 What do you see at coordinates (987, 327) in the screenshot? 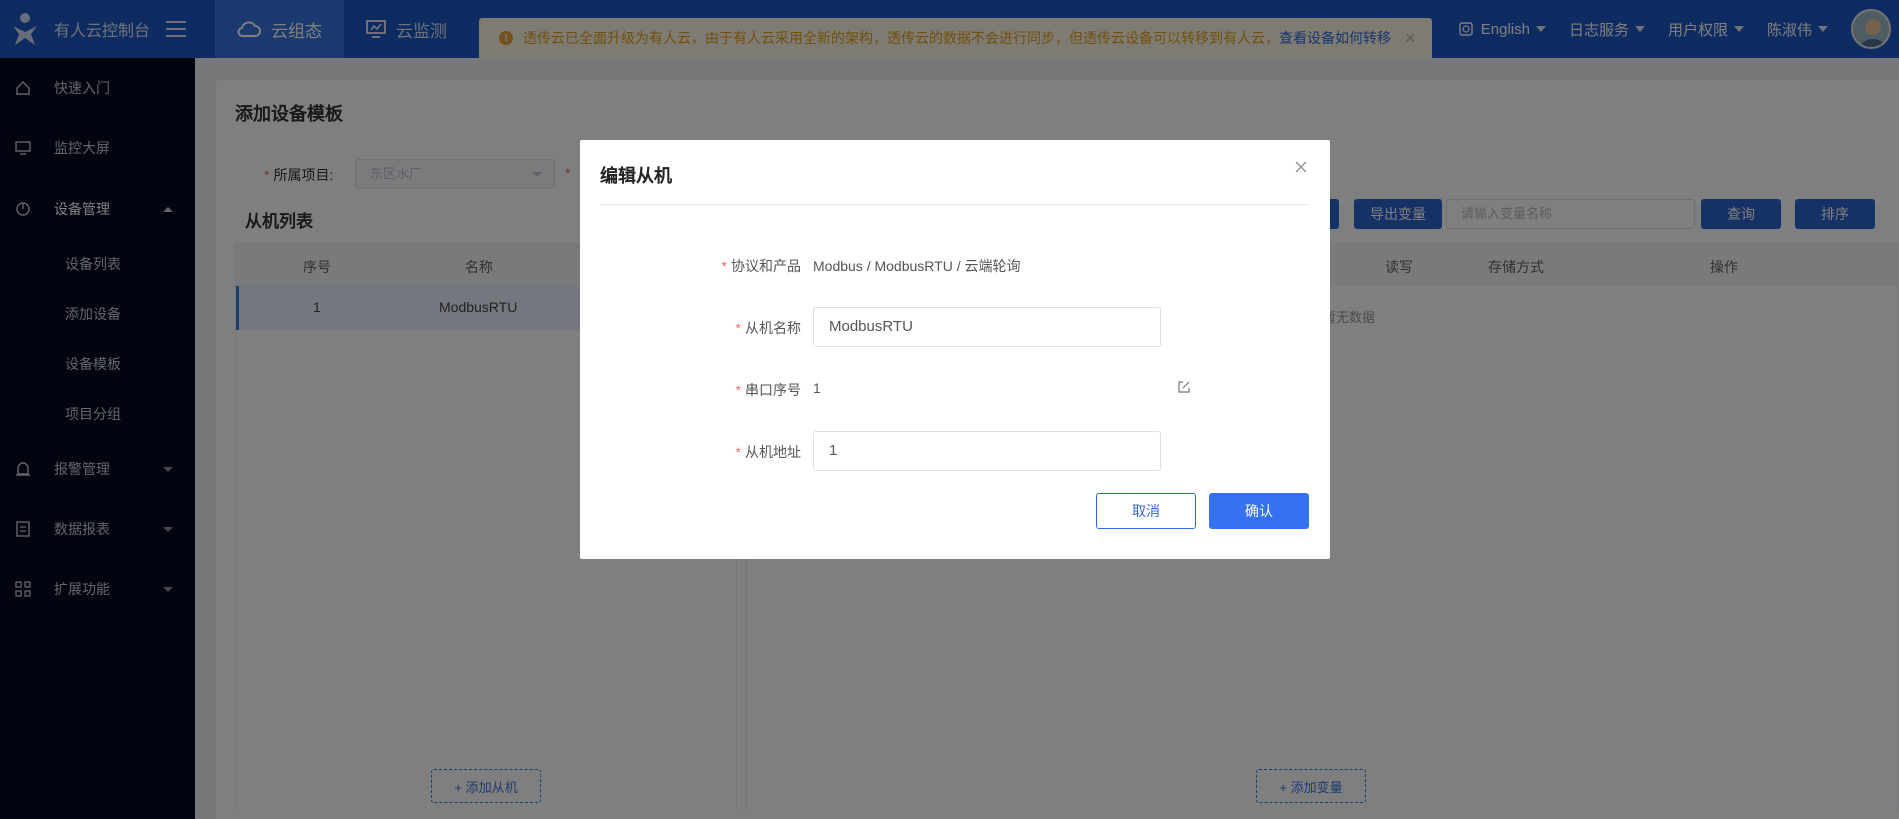
I see `slave-name-input: ModbusRTU` at bounding box center [987, 327].